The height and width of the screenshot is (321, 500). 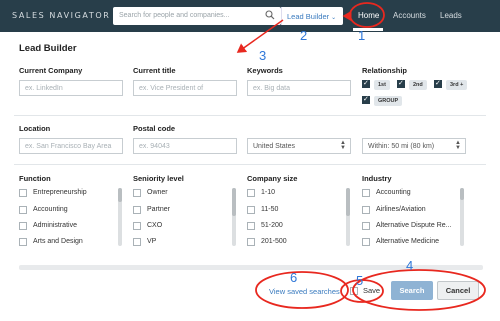 I want to click on radius-select: Within: 50 mi (80 km) ▲ ▼, so click(x=414, y=146).